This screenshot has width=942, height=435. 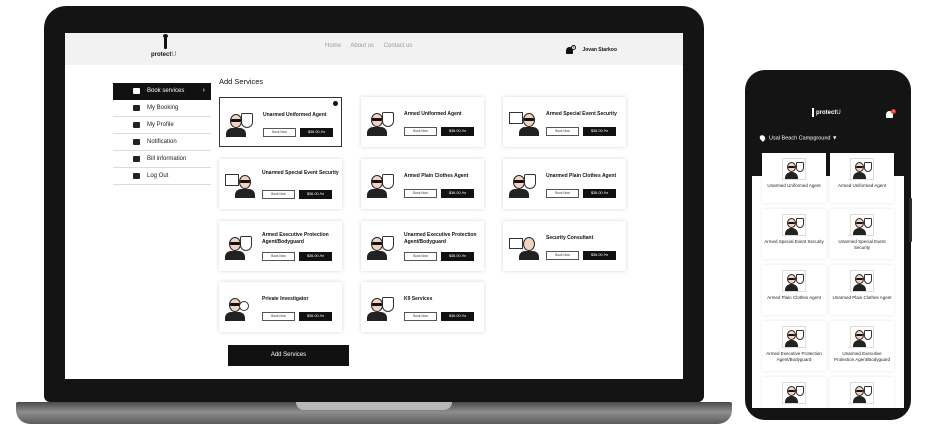 What do you see at coordinates (362, 46) in the screenshot?
I see `nav-about-us: About us` at bounding box center [362, 46].